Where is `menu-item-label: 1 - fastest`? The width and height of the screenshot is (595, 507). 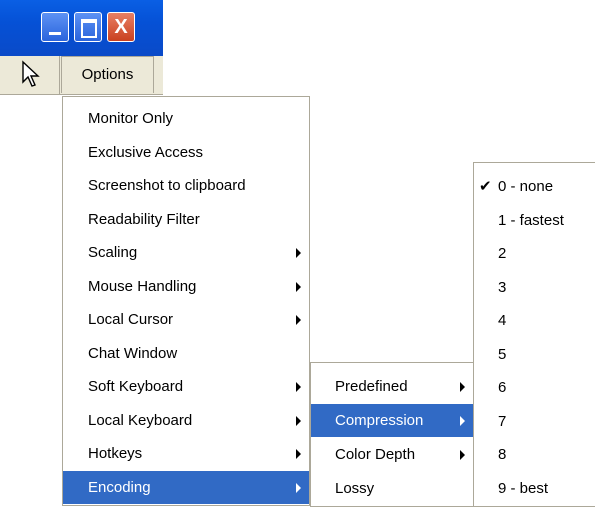 menu-item-label: 1 - fastest is located at coordinates (531, 220).